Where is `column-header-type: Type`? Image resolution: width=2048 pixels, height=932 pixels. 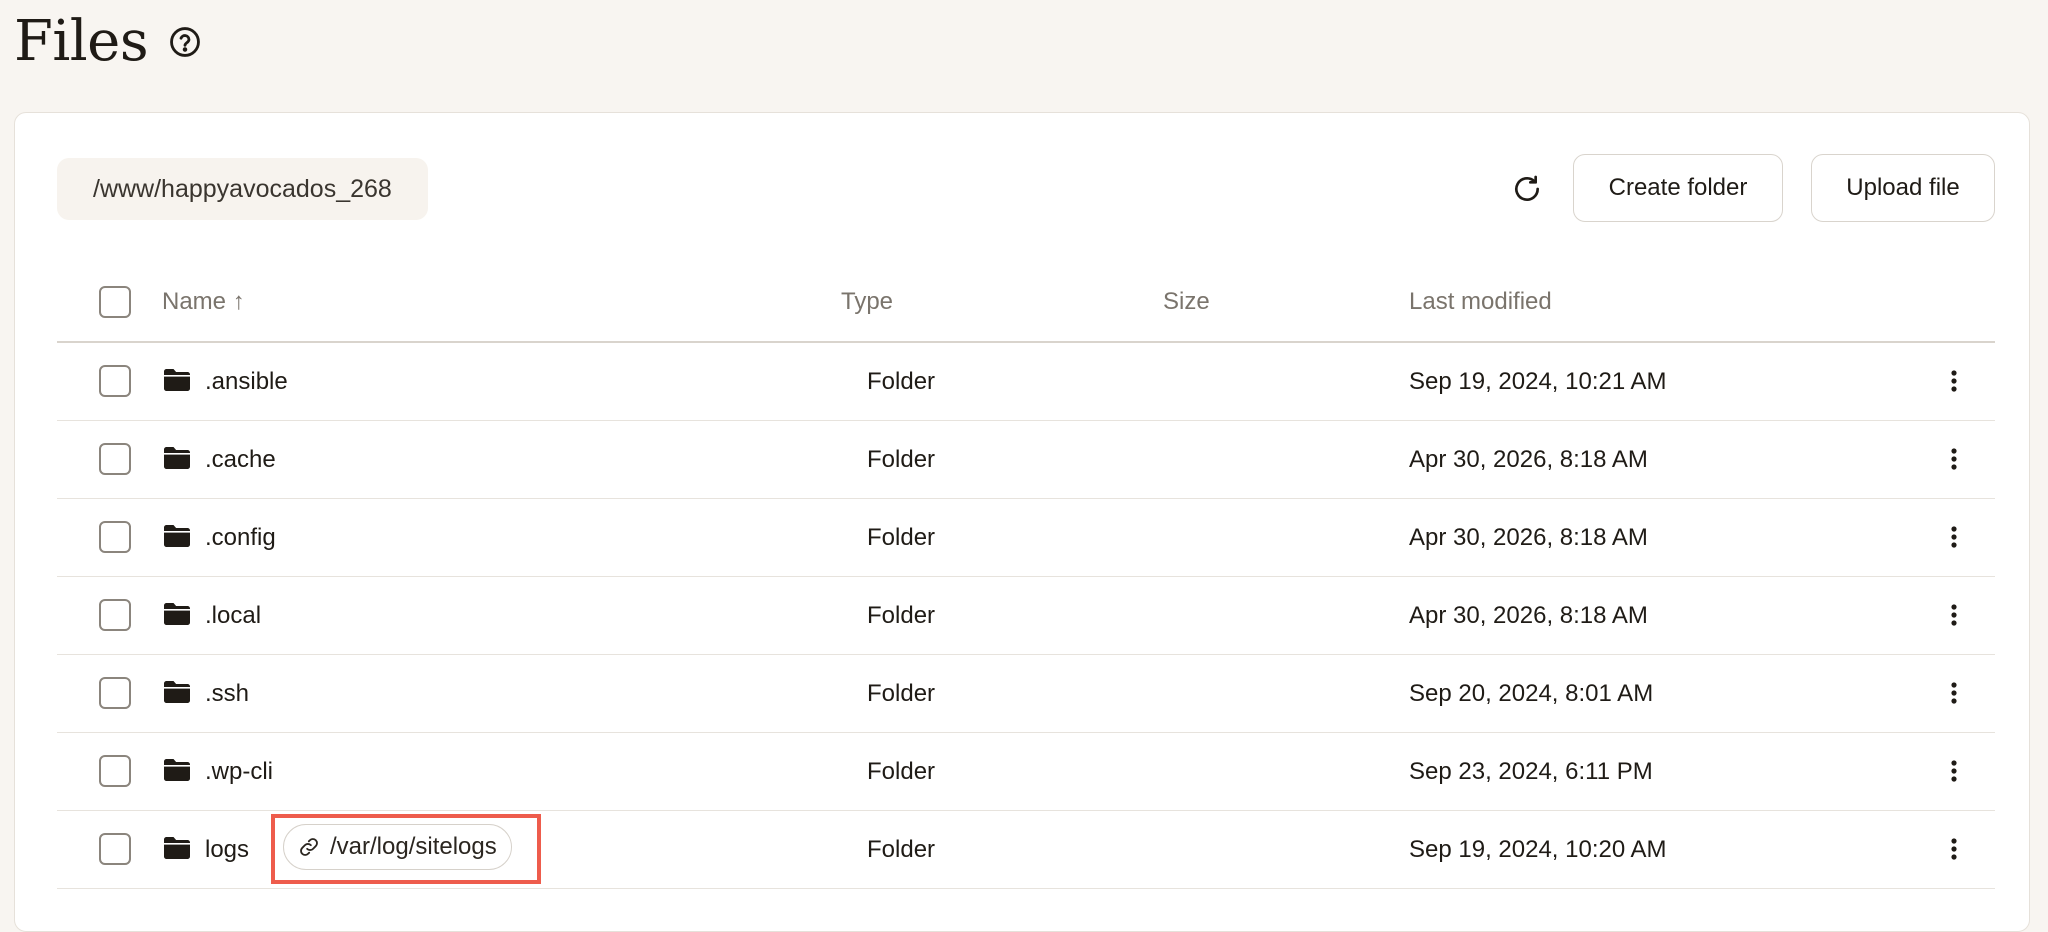 column-header-type: Type is located at coordinates (867, 302).